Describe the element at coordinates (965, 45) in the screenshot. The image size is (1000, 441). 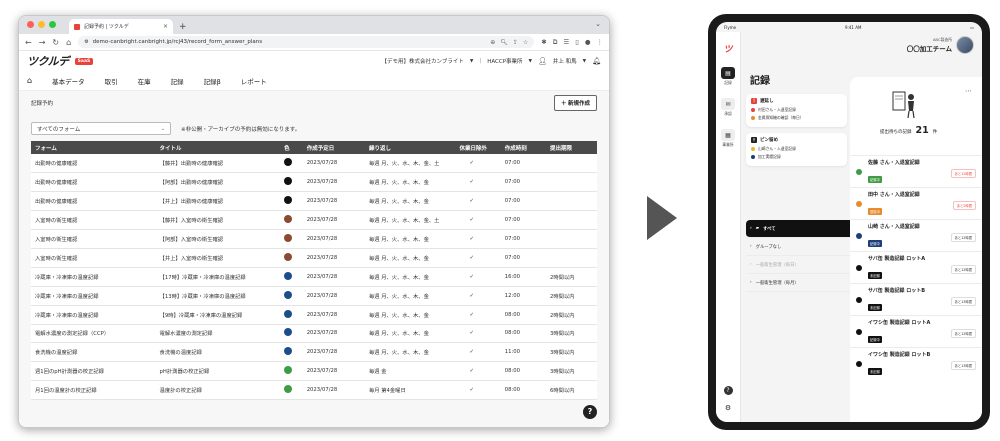
I see `avatar` at that location.